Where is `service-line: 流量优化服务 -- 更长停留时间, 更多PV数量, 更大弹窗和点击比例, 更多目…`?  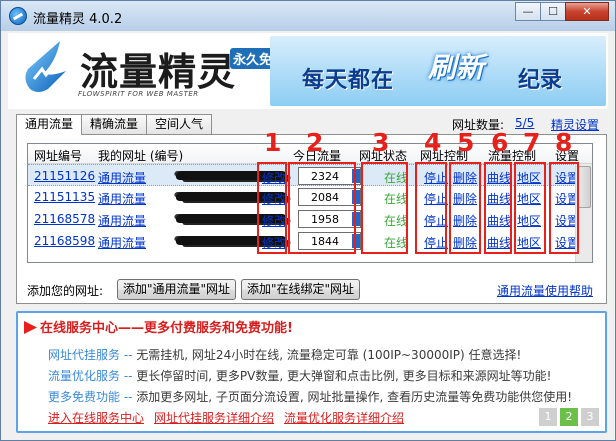
service-line: 流量优化服务 -- 更长停留时间, 更多PV数量, 更大弹窗和点击比例, 更多目… is located at coordinates (299, 375).